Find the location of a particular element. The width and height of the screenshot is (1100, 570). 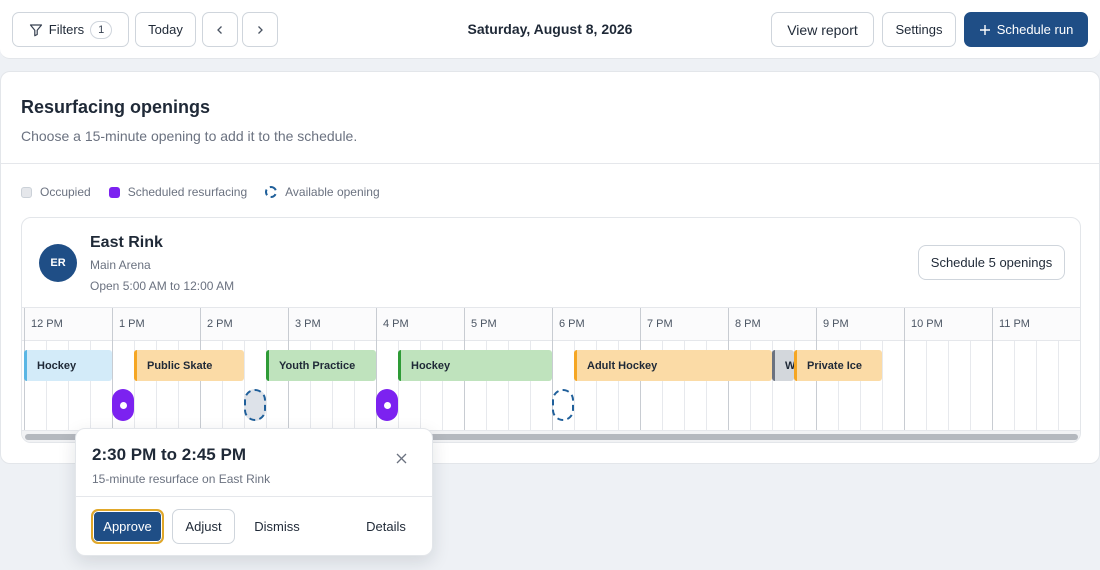

event-block: Youth Practice is located at coordinates (321, 365).